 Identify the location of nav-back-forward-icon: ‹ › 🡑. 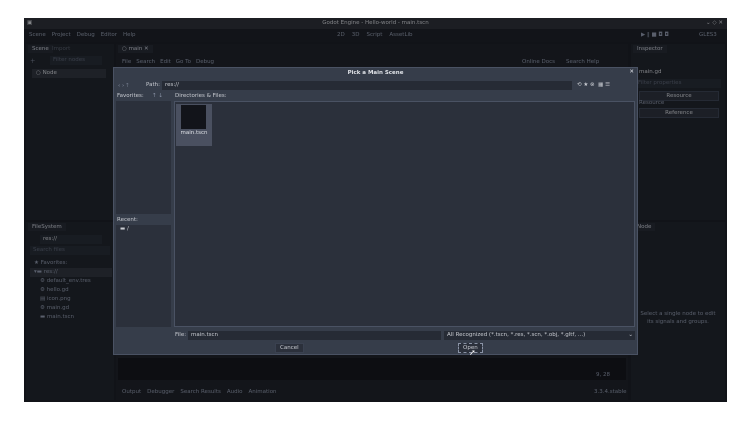
(123, 86).